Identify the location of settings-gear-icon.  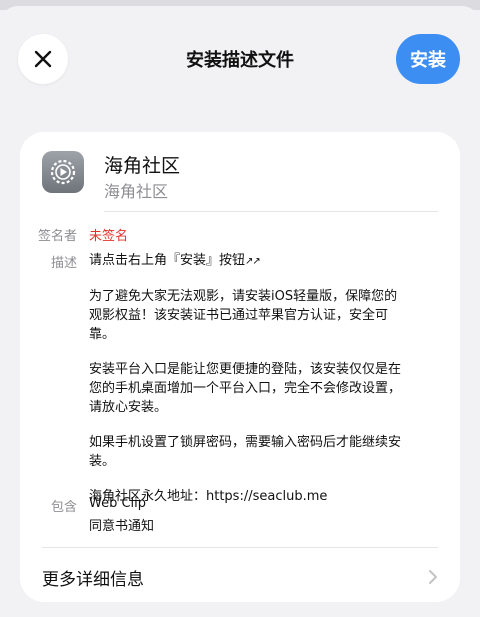
(63, 172).